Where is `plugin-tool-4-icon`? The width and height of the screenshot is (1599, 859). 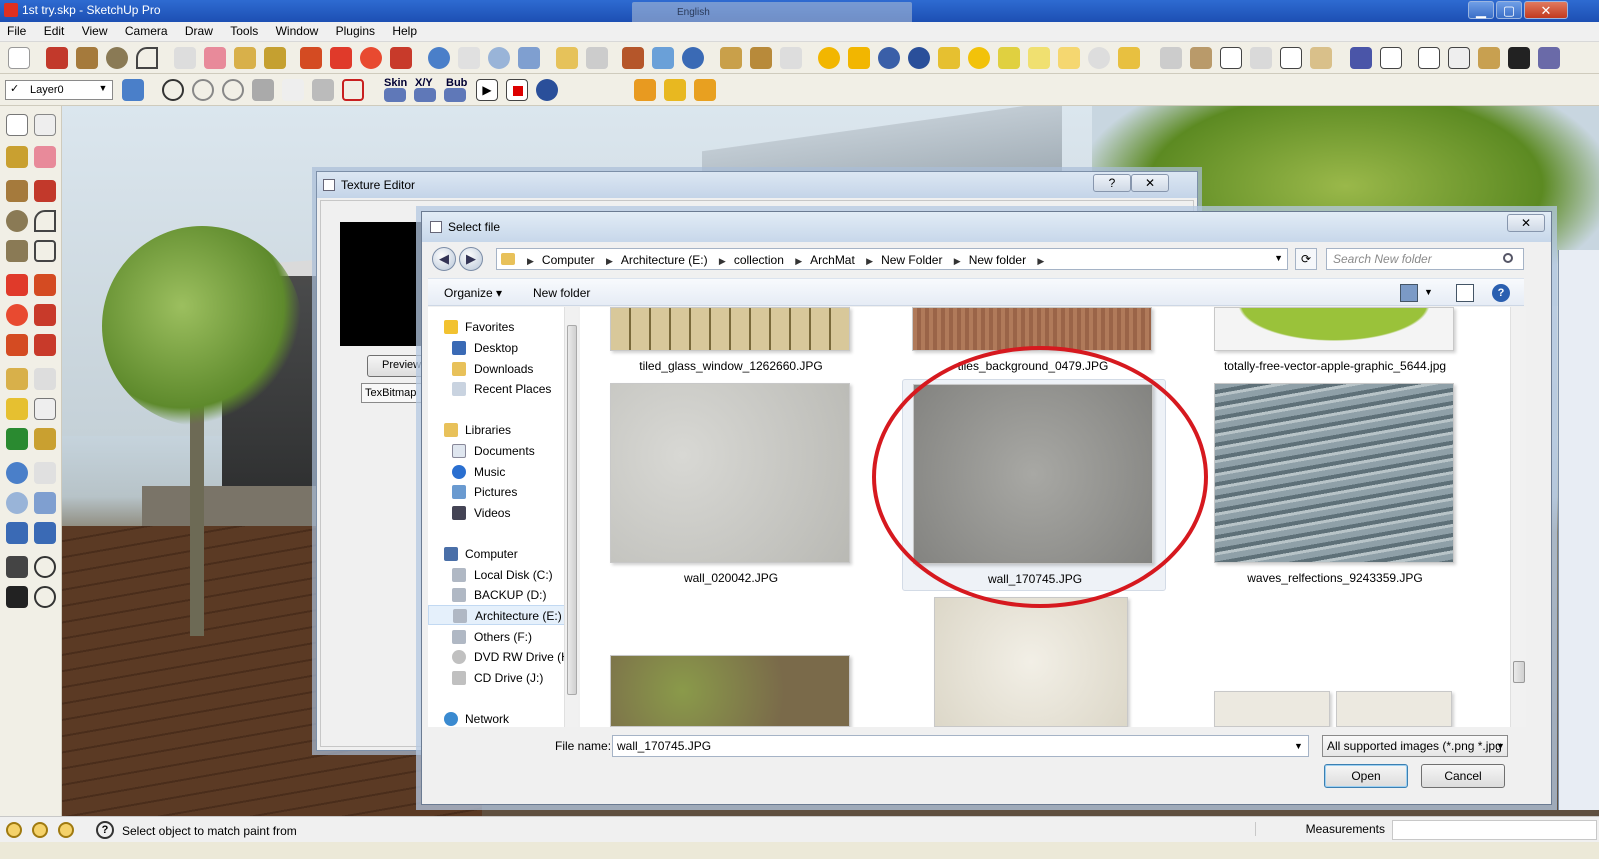
plugin-tool-4-icon is located at coordinates (645, 90).